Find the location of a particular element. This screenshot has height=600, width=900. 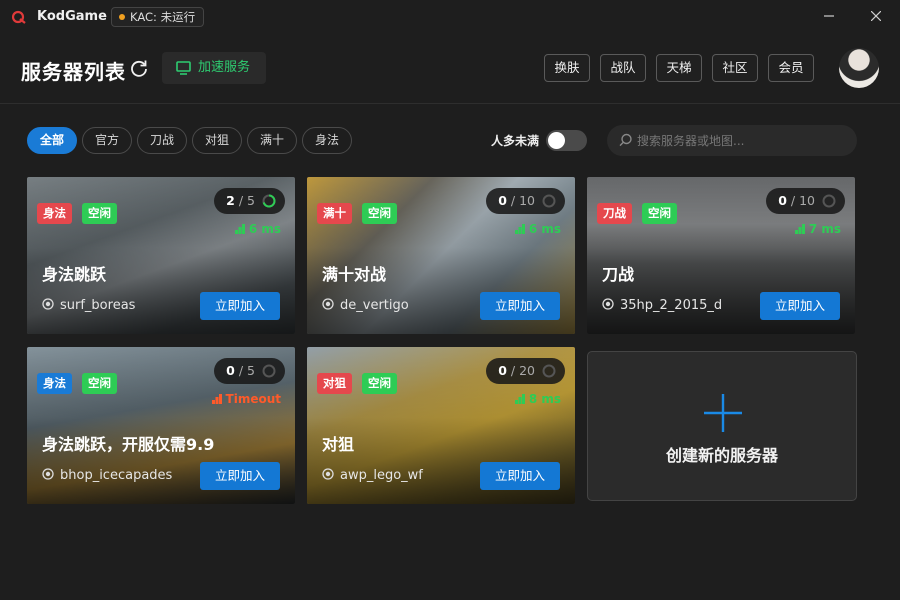

nav-ladder-button: 天梯 is located at coordinates (679, 68).